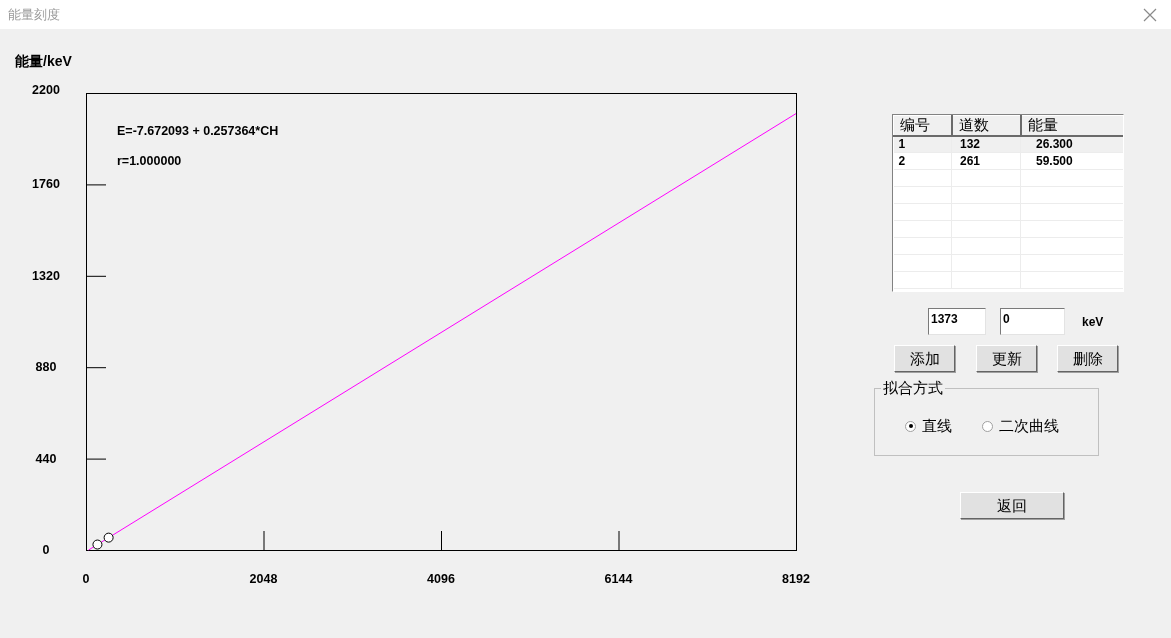 Image resolution: width=1171 pixels, height=638 pixels. Describe the element at coordinates (922, 125) in the screenshot. I see `column-header: 编号` at that location.